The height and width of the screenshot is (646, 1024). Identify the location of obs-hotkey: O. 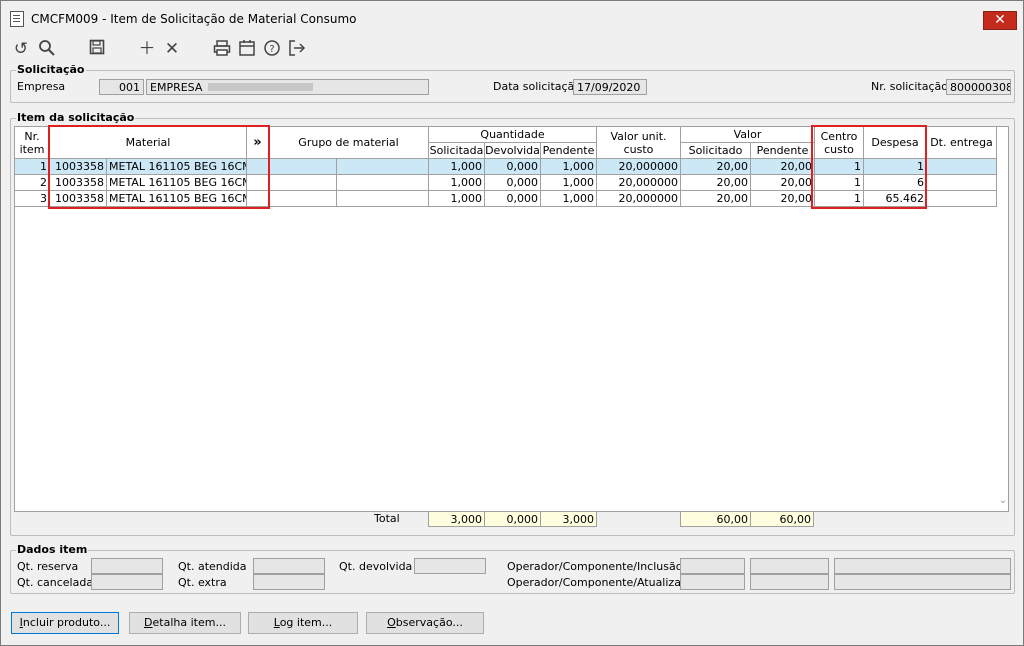
(391, 622).